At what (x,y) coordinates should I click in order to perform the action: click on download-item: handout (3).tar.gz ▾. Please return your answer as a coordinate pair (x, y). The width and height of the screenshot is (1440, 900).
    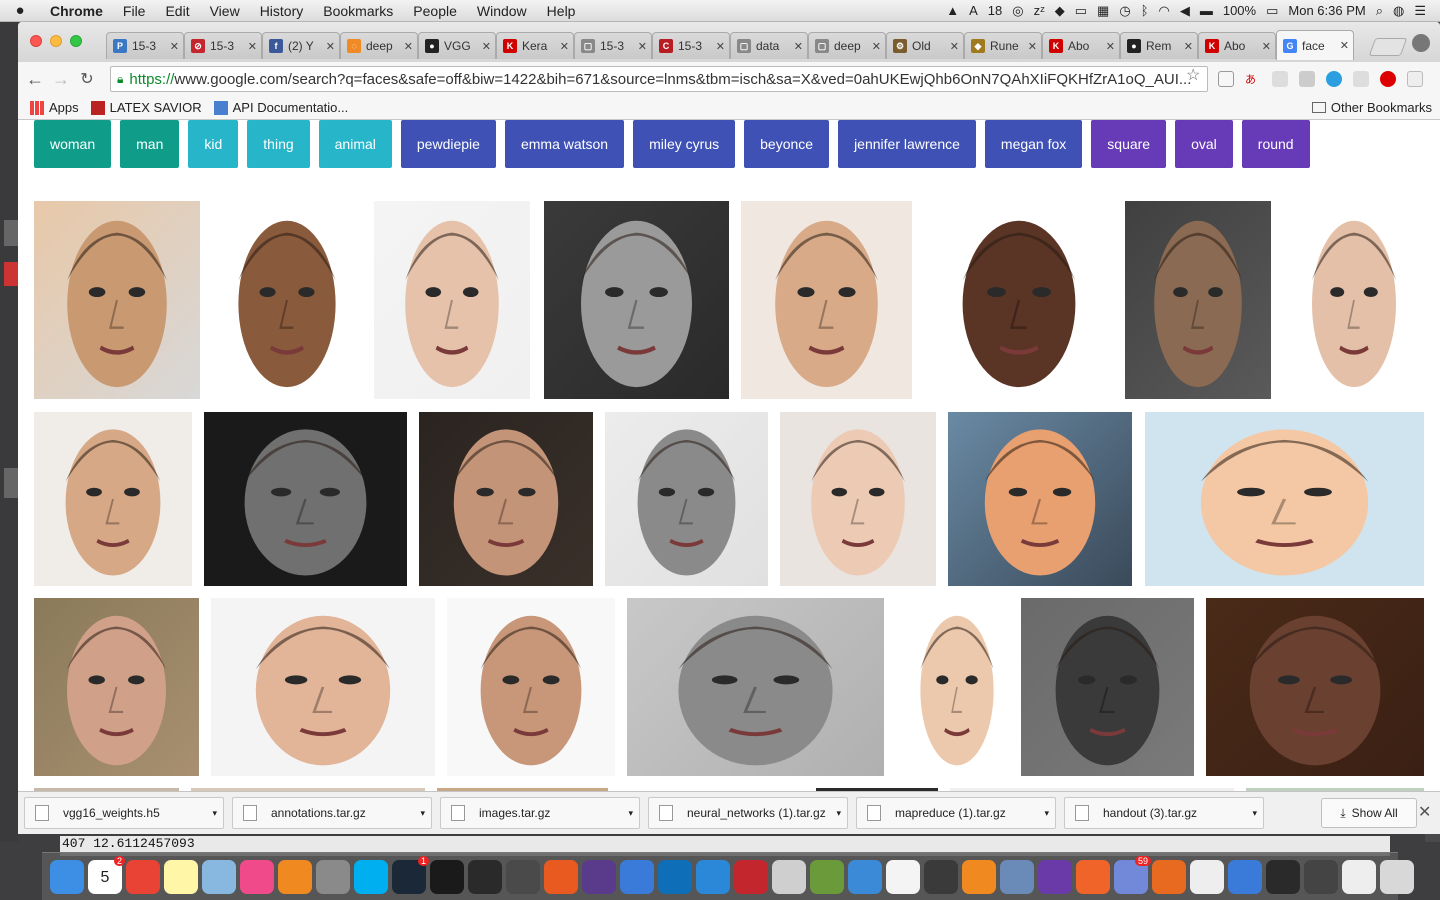
    Looking at the image, I should click on (1164, 813).